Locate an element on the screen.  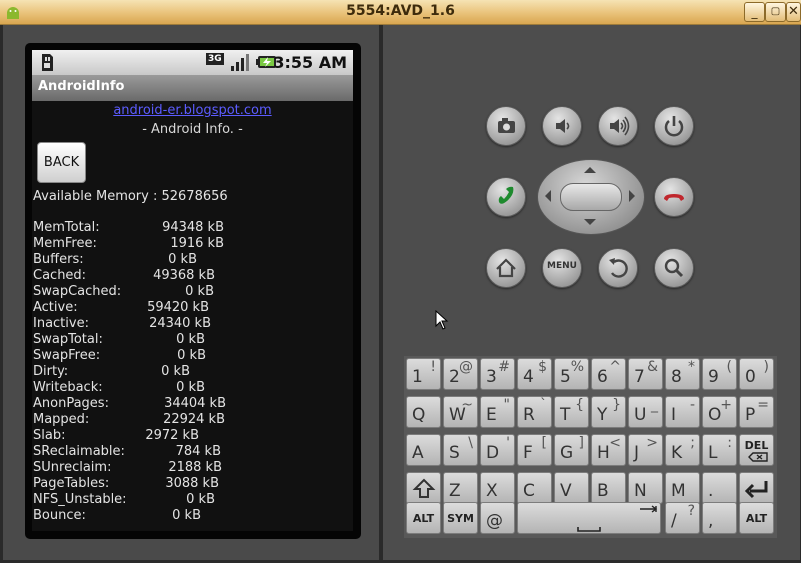
key-f: F[ is located at coordinates (534, 450).